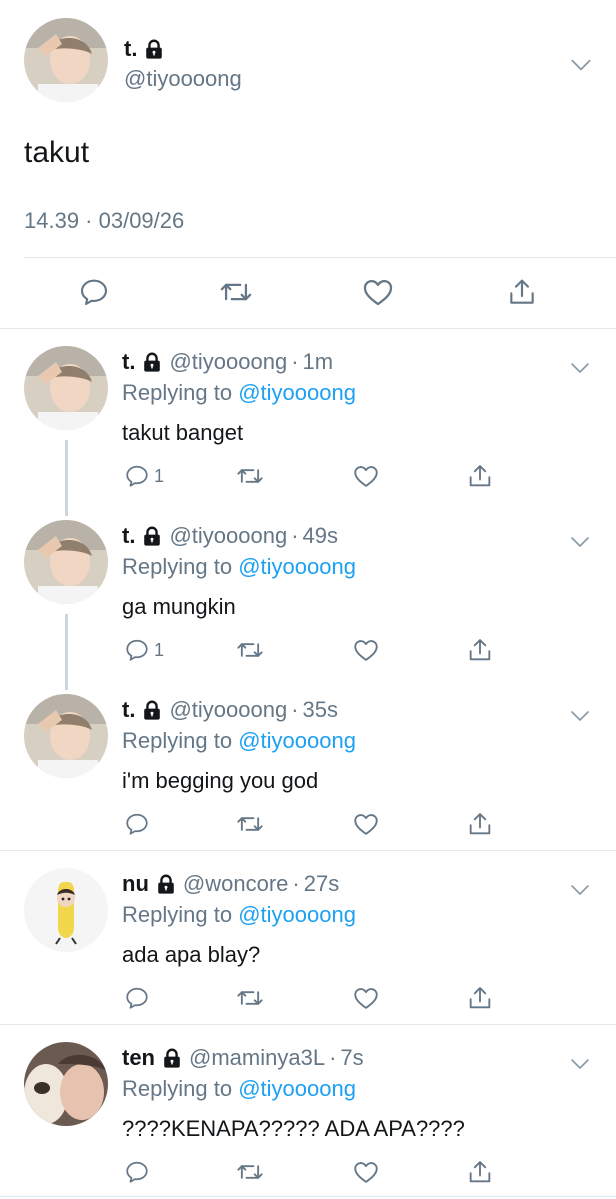  I want to click on reply-header: t. @tiyoooong · 35s, so click(230, 710).